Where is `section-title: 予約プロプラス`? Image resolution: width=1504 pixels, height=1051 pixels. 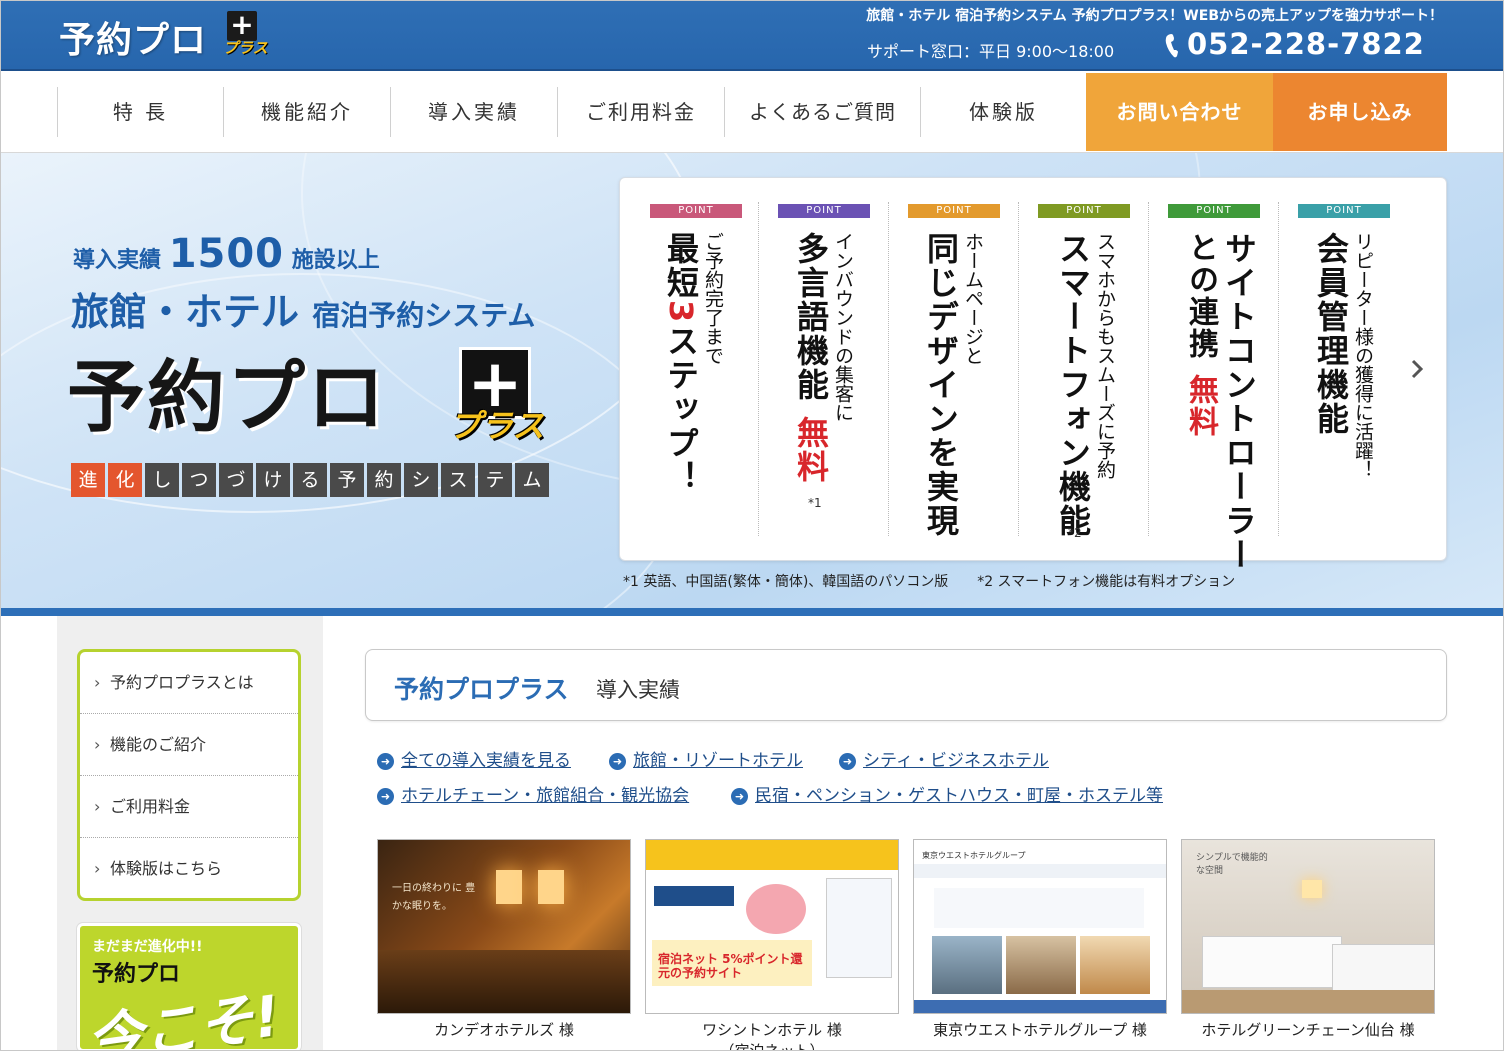 section-title: 予約プロプラス is located at coordinates (481, 689).